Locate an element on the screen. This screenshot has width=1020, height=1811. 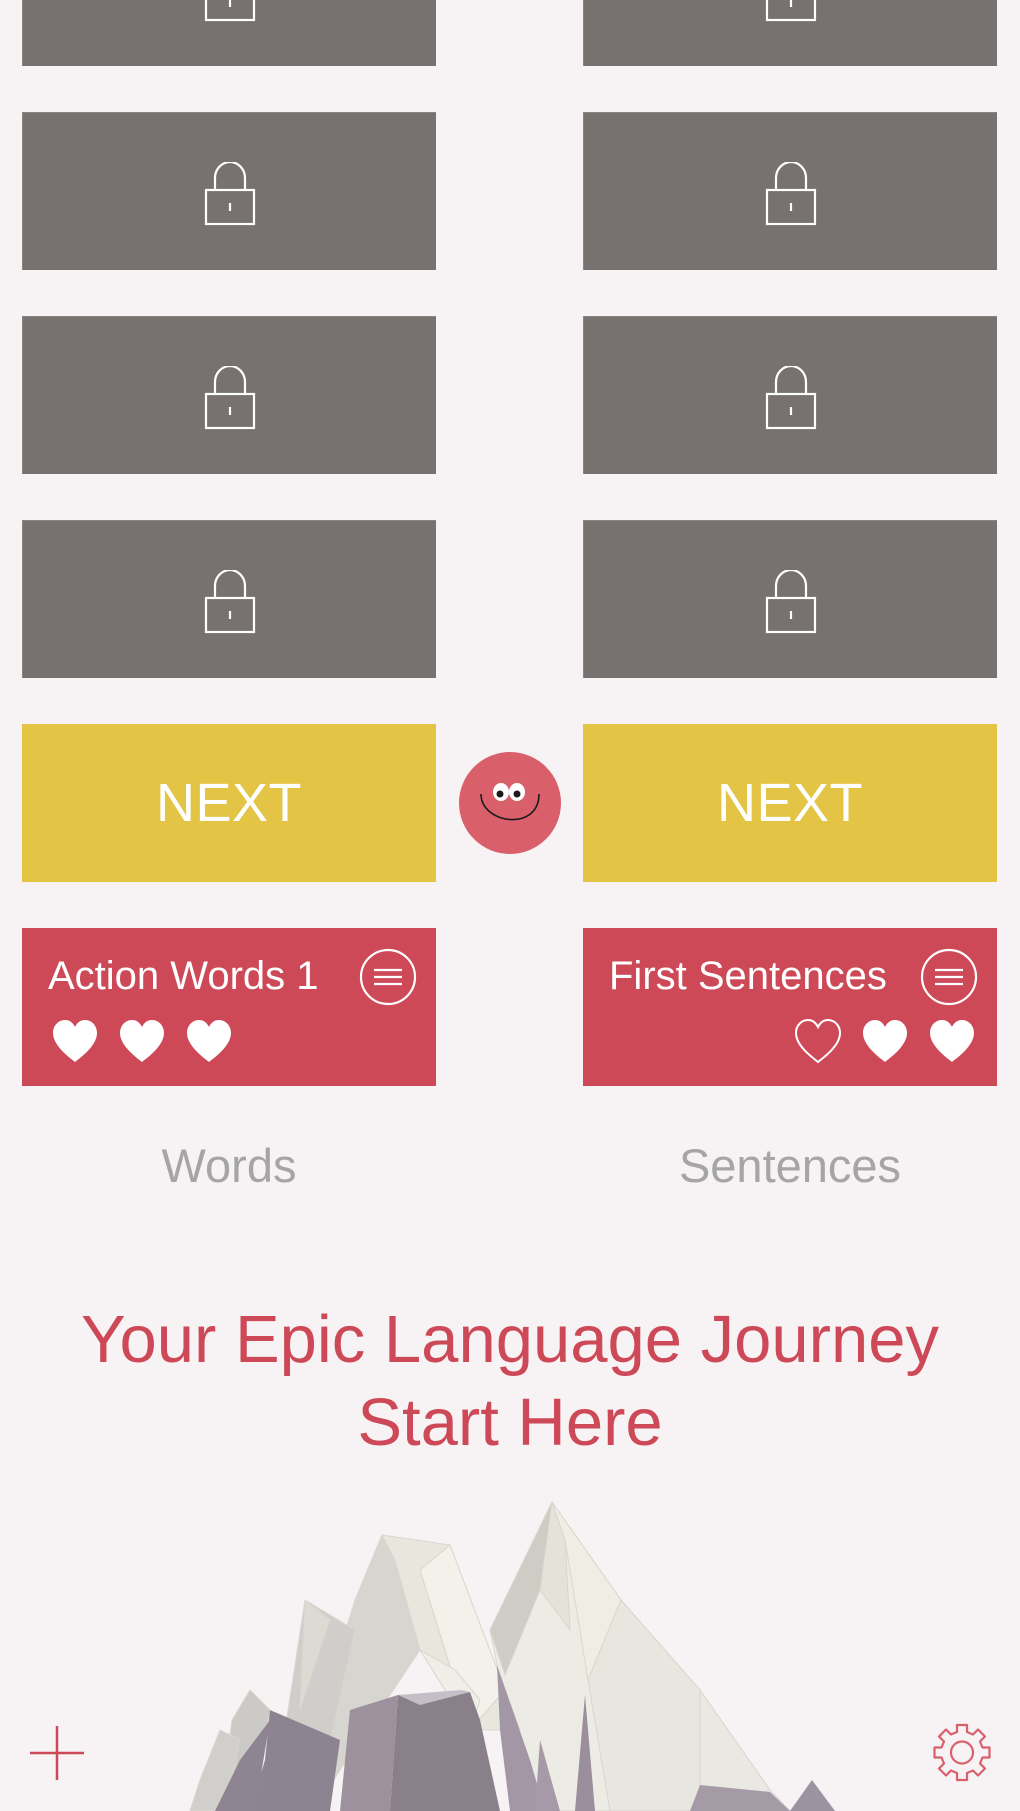
sentences-next-button: NEXT is located at coordinates (790, 803).